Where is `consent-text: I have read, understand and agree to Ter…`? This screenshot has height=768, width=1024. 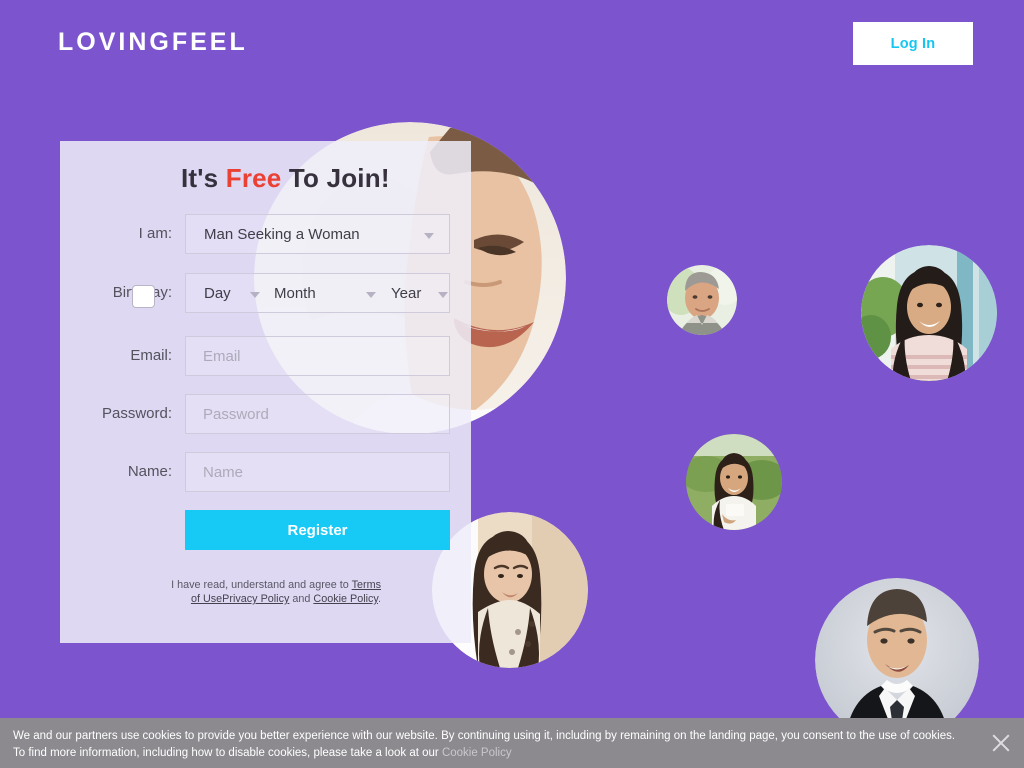 consent-text: I have read, understand and agree to Ter… is located at coordinates (275, 592).